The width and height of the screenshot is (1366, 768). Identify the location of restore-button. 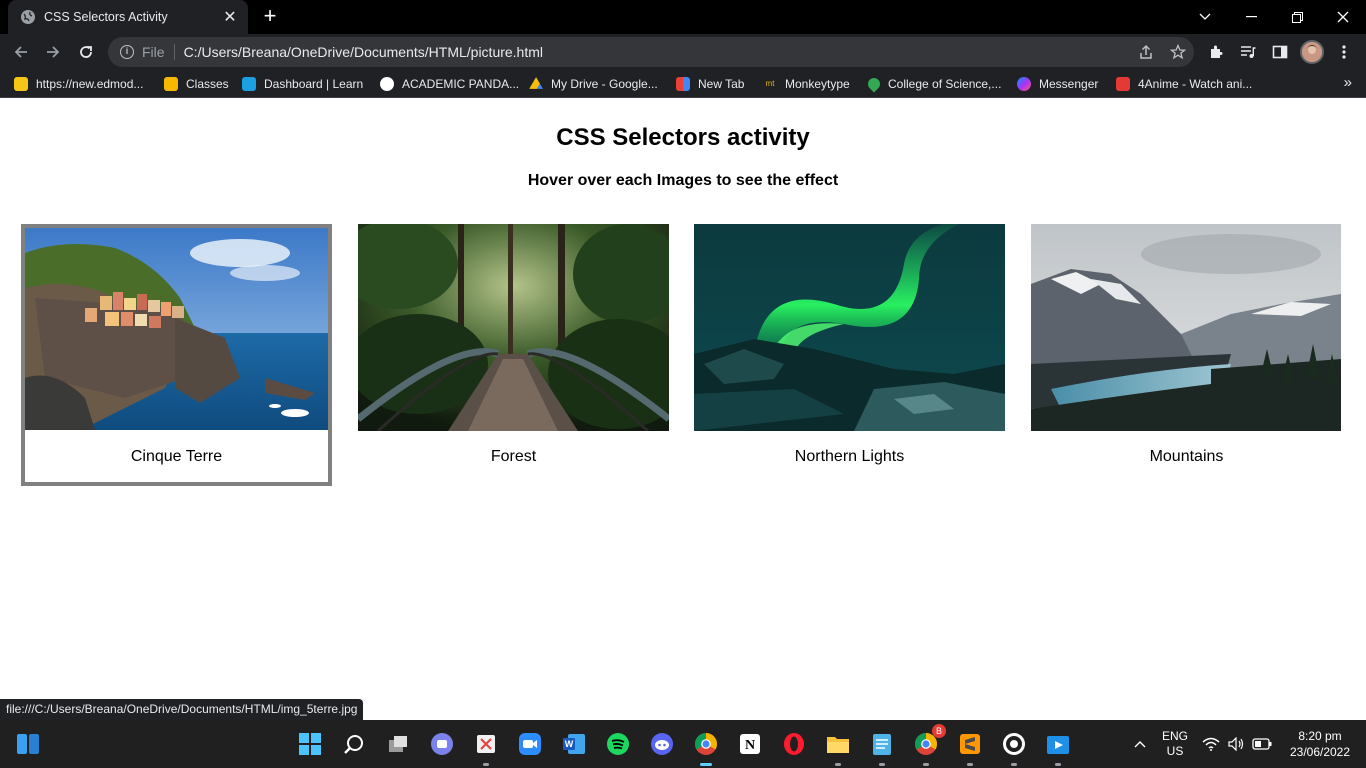
(1297, 17).